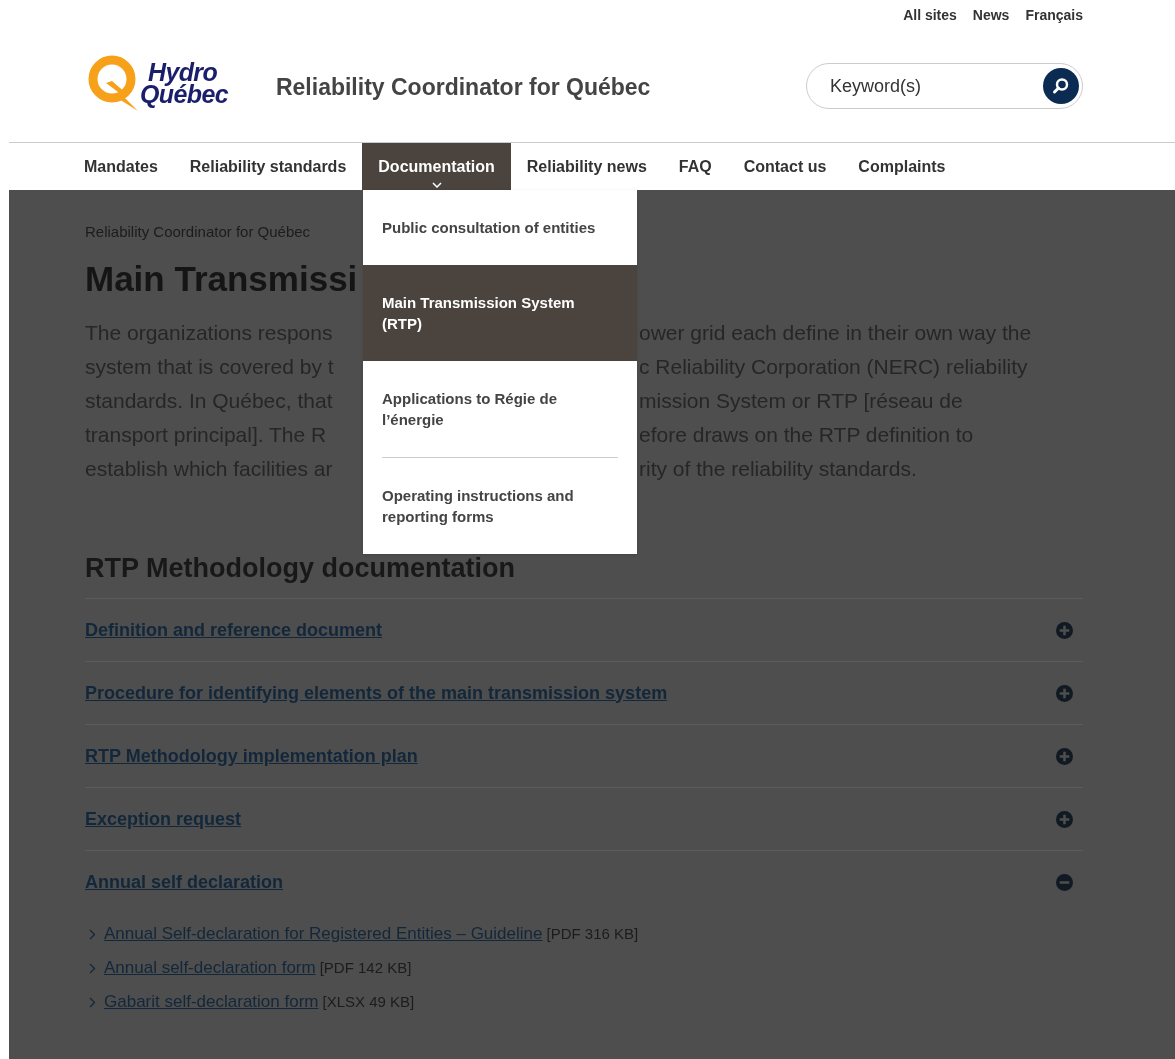 The image size is (1175, 1059). Describe the element at coordinates (930, 15) in the screenshot. I see `top-link: All sites` at that location.